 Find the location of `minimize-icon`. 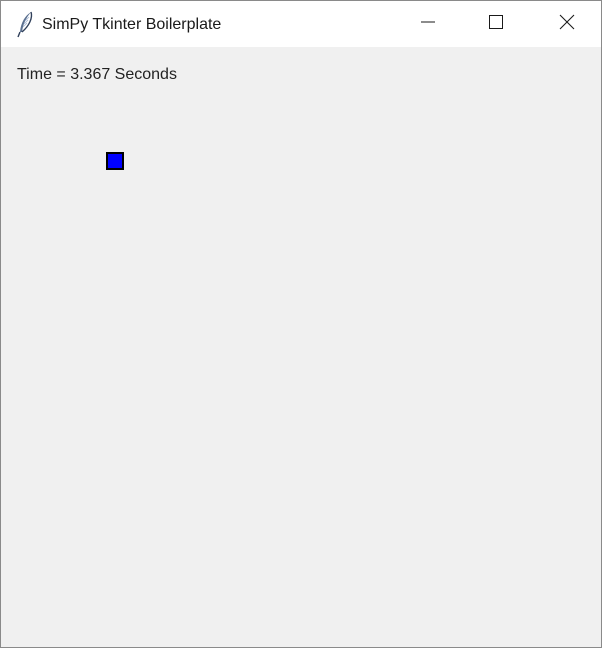

minimize-icon is located at coordinates (428, 24).